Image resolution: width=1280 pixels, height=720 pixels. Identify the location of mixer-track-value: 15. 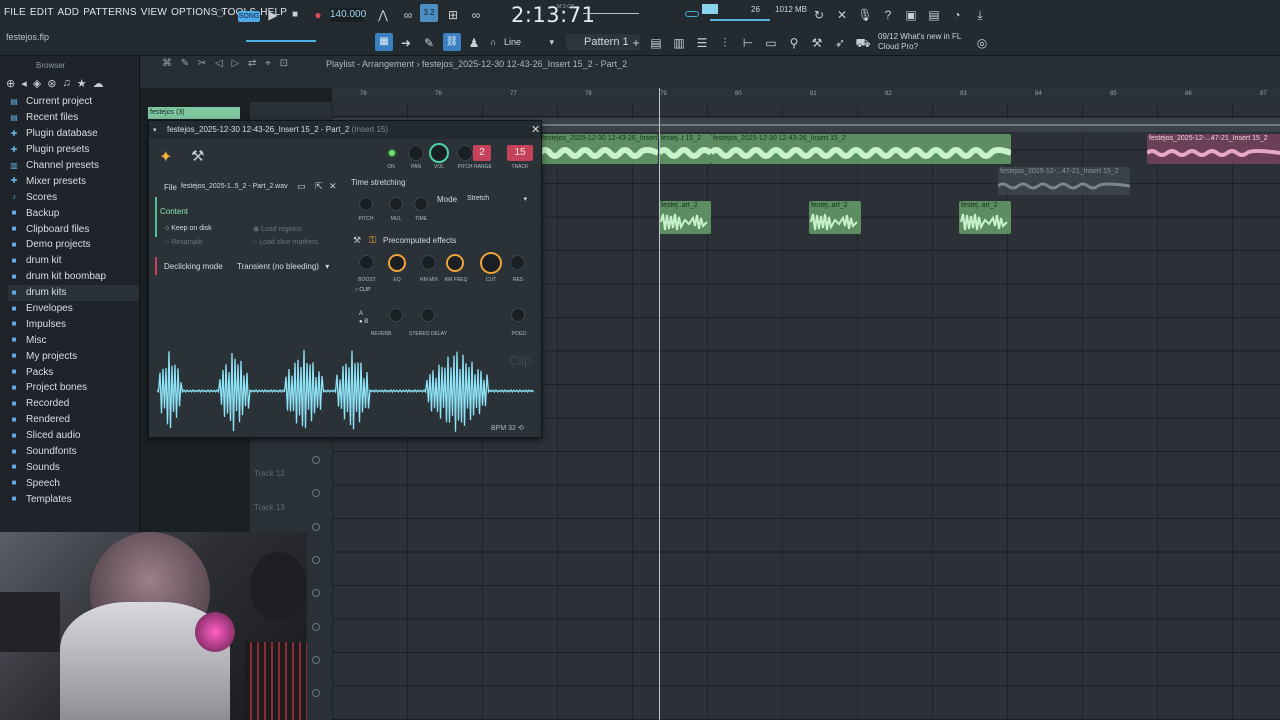
(520, 153).